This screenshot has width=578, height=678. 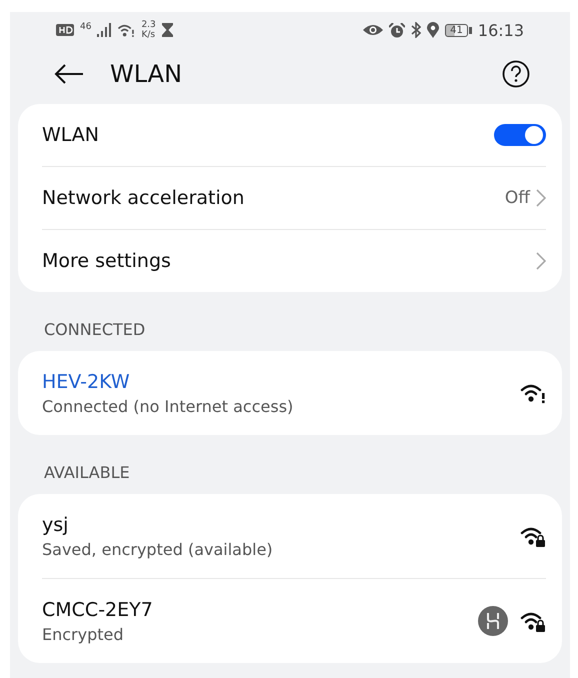 I want to click on bluetooth-icon, so click(x=416, y=30).